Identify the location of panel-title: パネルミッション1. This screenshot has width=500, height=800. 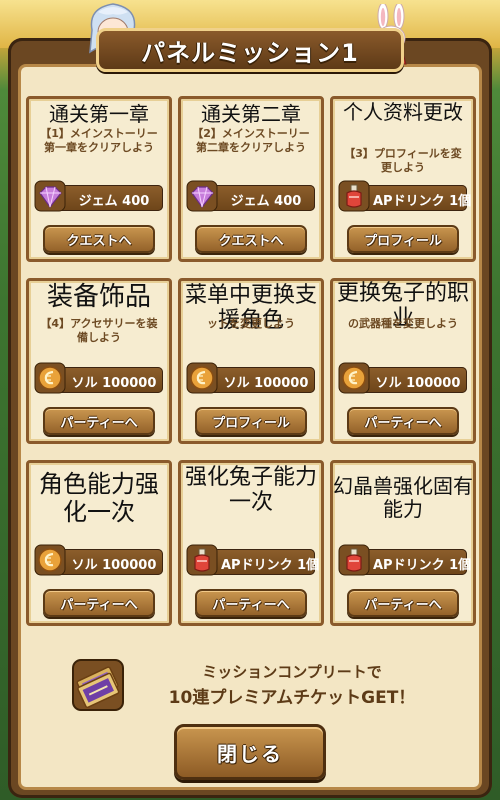
(250, 52).